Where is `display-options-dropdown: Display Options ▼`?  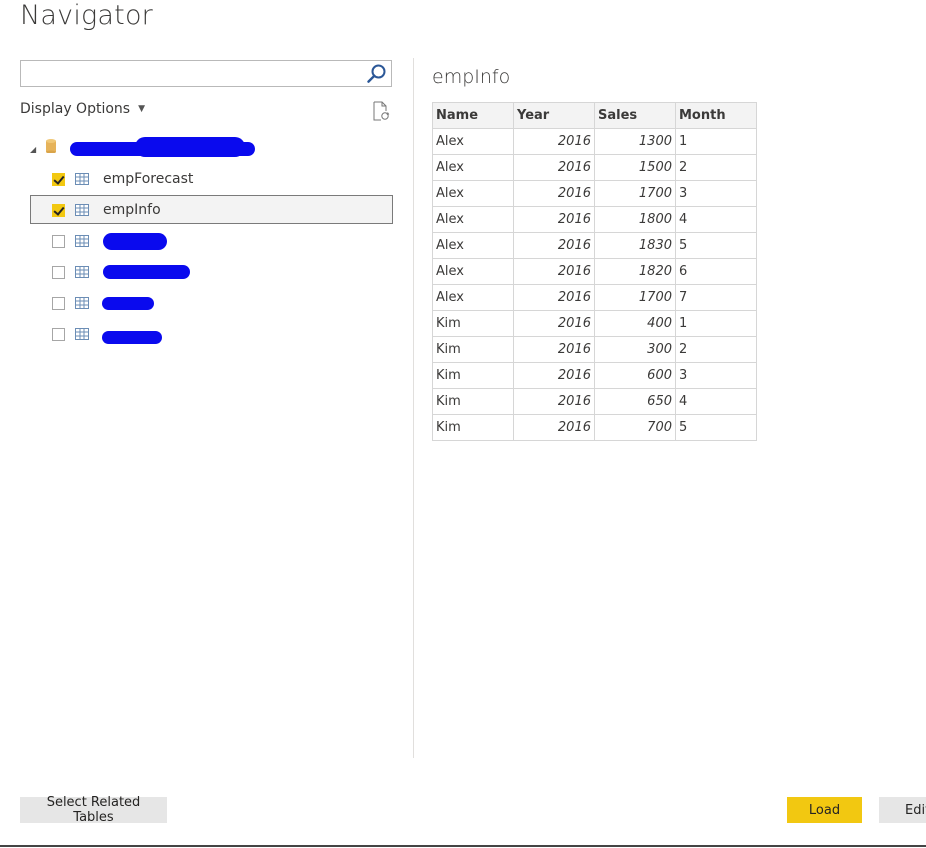
display-options-dropdown: Display Options ▼ is located at coordinates (82, 109).